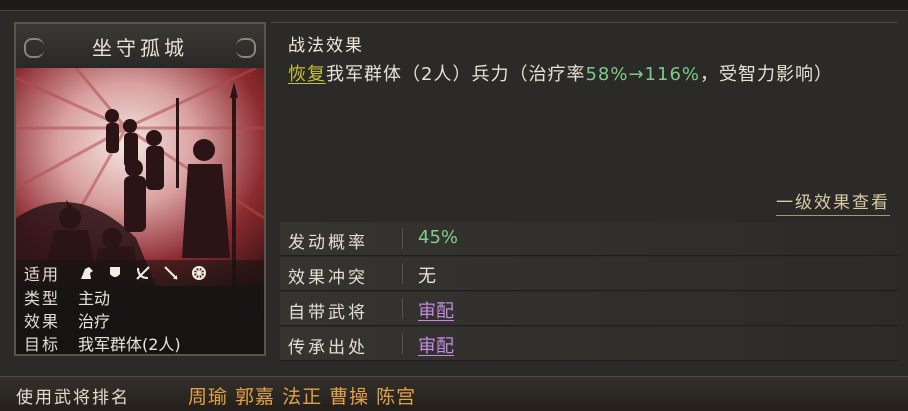 The width and height of the screenshot is (908, 411). What do you see at coordinates (589, 344) in the screenshot?
I see `attribute-row-inherit-source: 传承出处 审配` at bounding box center [589, 344].